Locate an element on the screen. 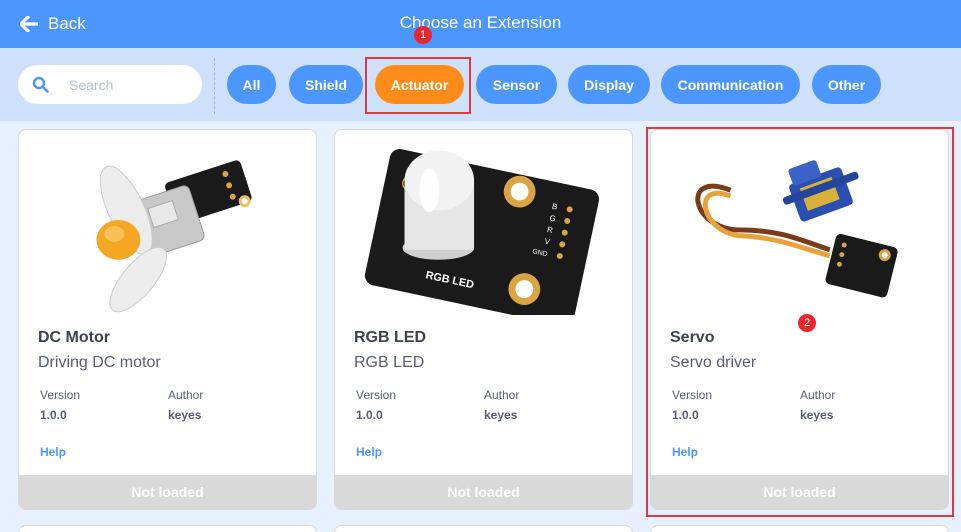 The image size is (961, 532). extension-description: RGB LED is located at coordinates (389, 362).